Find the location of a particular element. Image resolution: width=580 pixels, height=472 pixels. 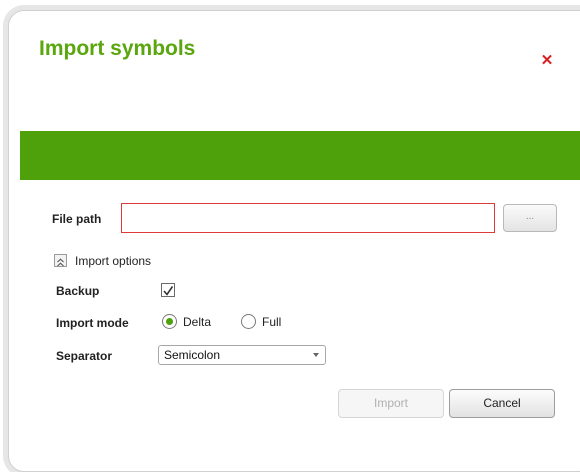

backup-checkbox is located at coordinates (168, 290).